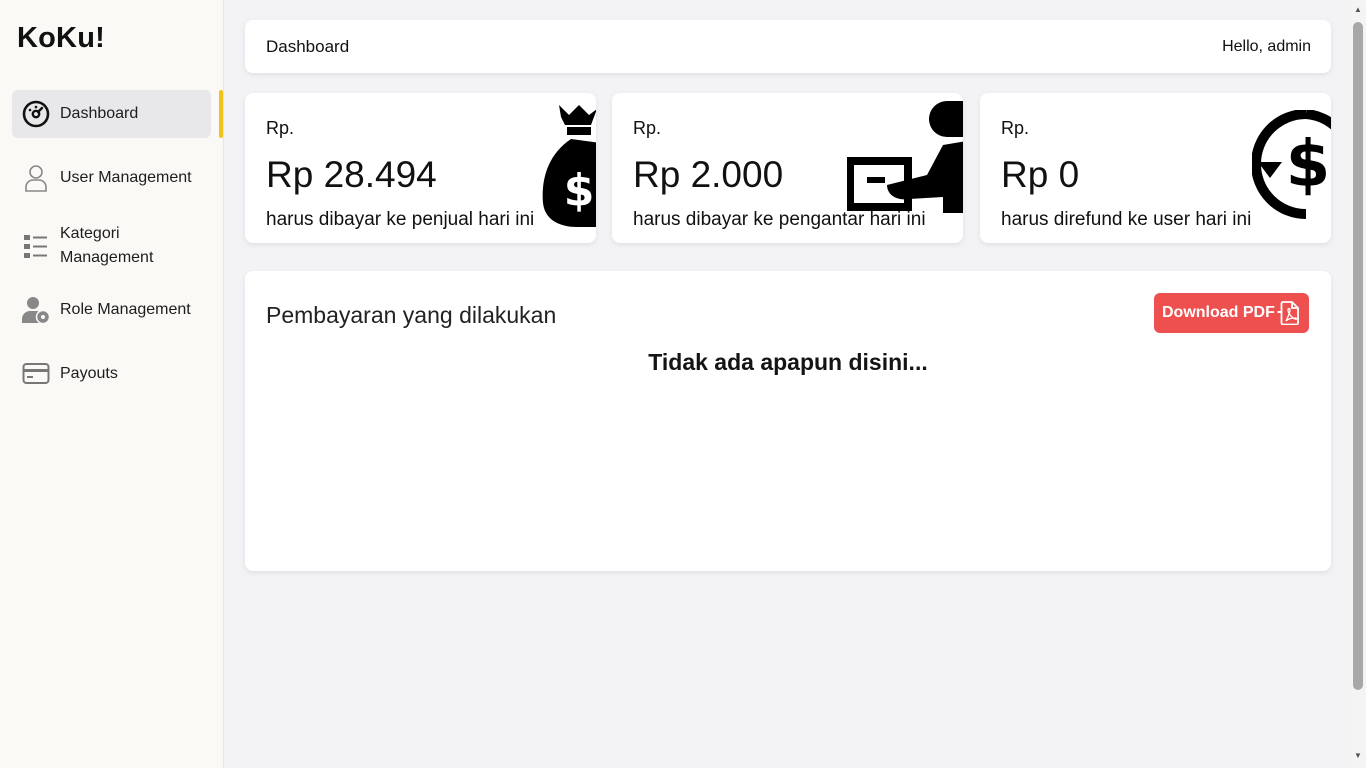  Describe the element at coordinates (221, 114) in the screenshot. I see `active-indicator` at that location.